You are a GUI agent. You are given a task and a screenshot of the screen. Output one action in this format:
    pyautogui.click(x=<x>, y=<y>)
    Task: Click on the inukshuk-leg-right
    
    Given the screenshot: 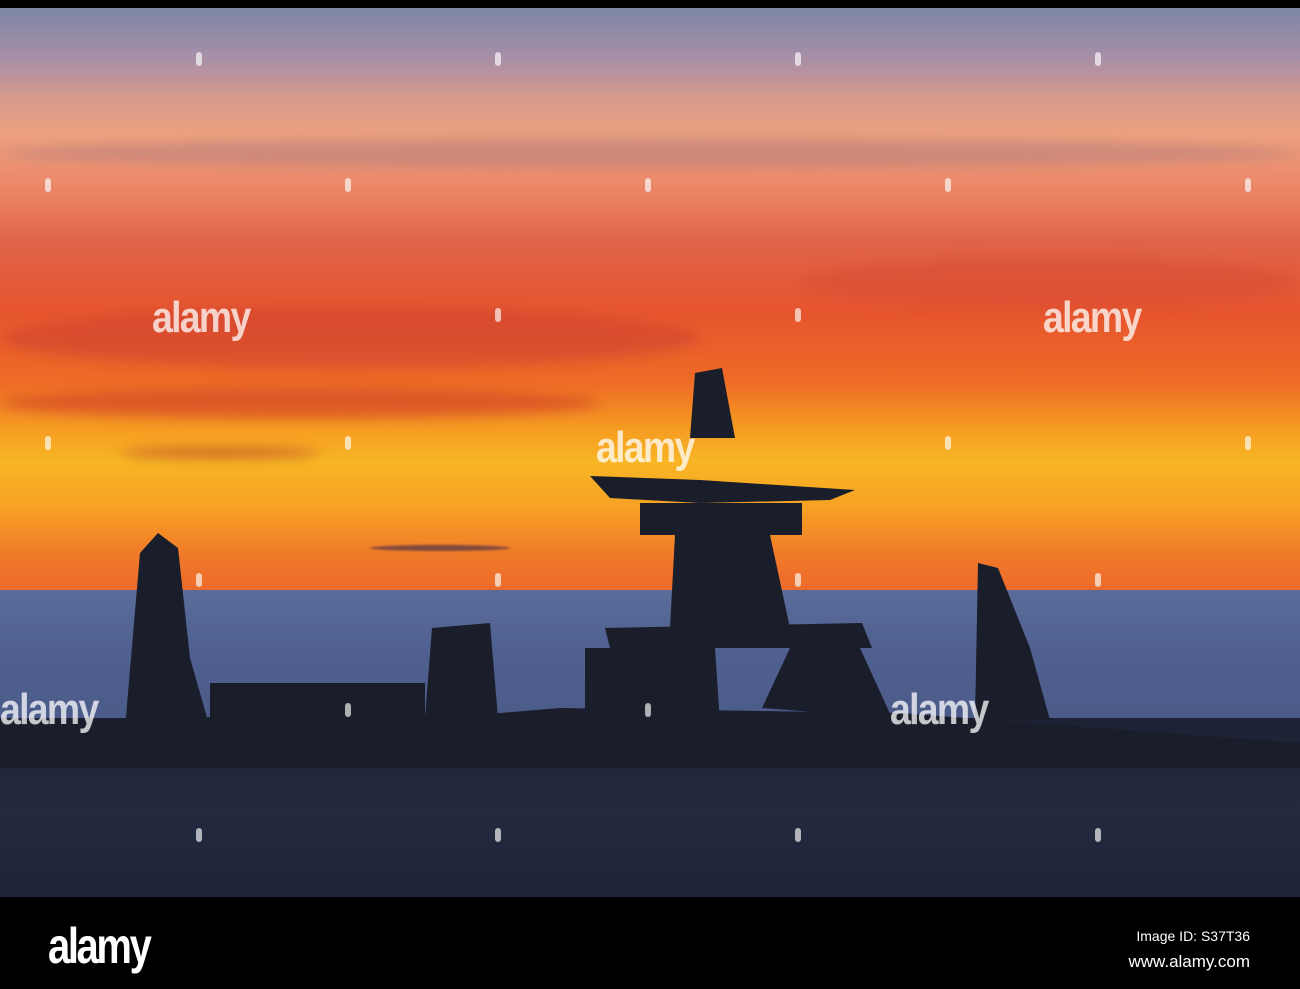 What is the action you would take?
    pyautogui.click(x=827, y=683)
    